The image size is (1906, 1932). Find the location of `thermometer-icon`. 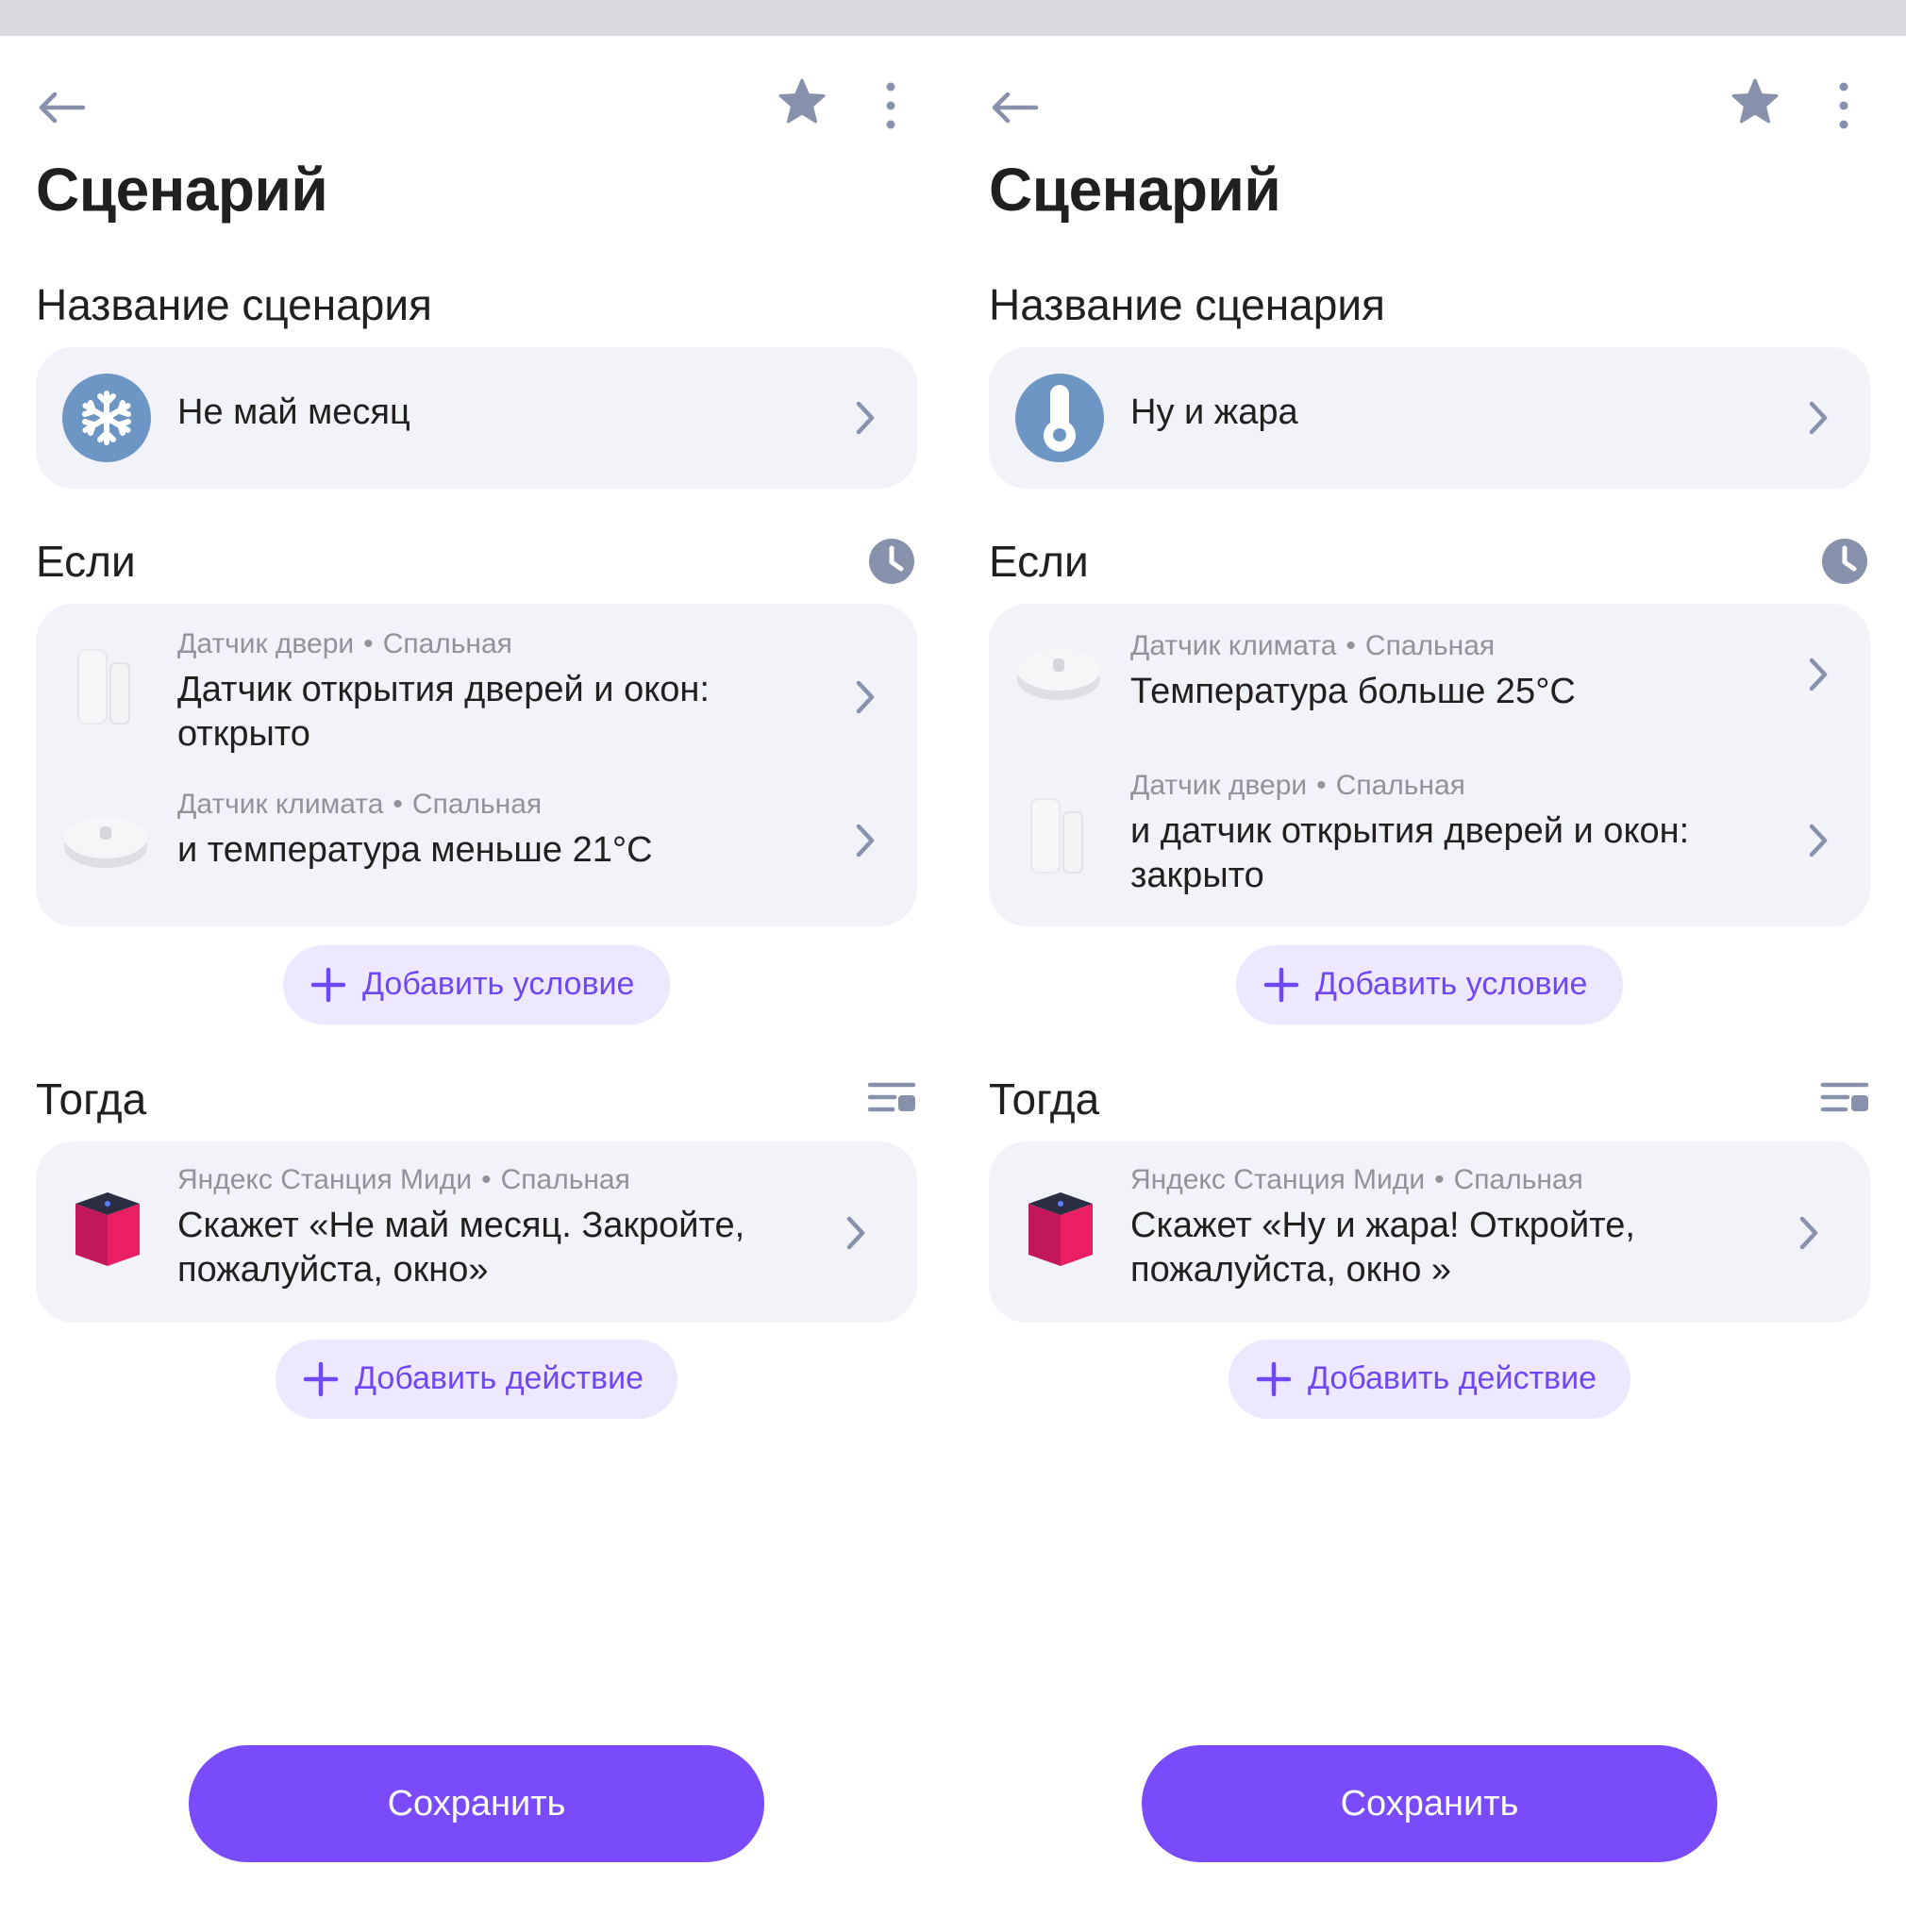

thermometer-icon is located at coordinates (1060, 418).